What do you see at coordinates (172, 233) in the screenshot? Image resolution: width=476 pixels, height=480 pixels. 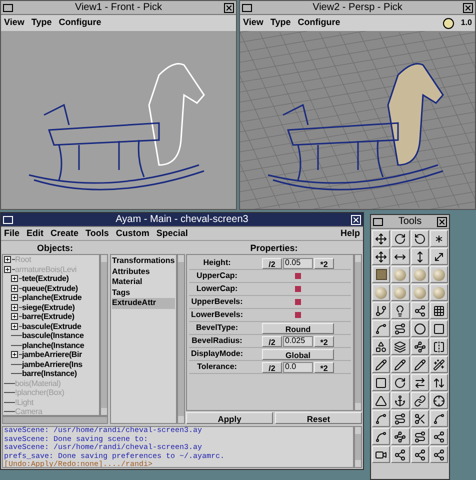 I see `menu-item: Special` at bounding box center [172, 233].